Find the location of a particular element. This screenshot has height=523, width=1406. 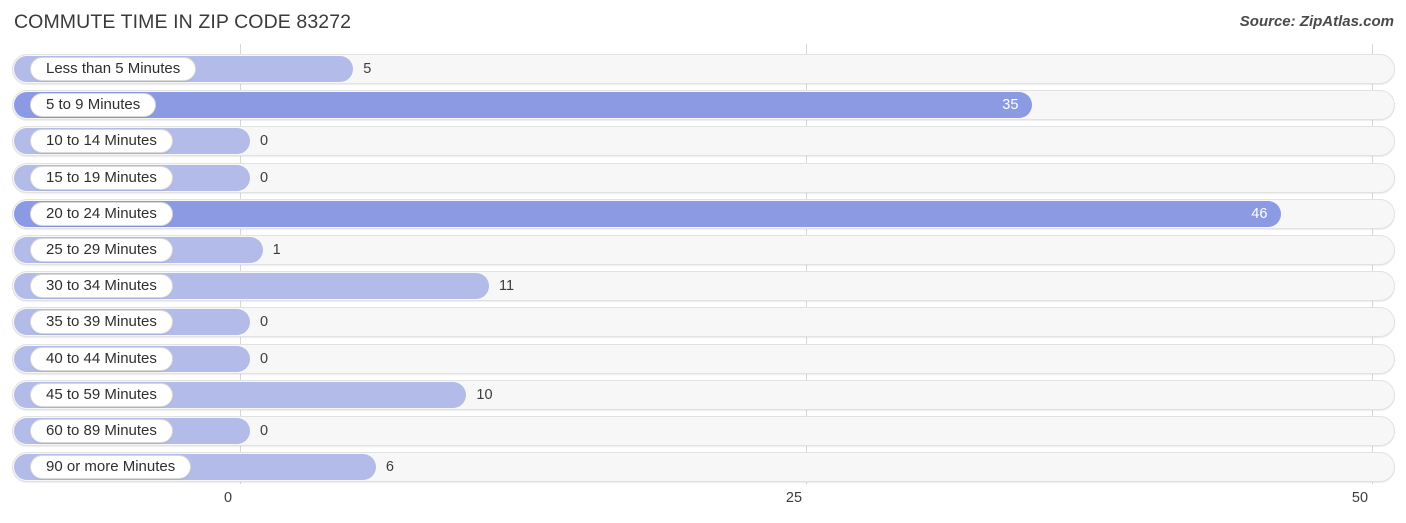

bar-row: 10 45 to 59 Minutes is located at coordinates (703, 394).